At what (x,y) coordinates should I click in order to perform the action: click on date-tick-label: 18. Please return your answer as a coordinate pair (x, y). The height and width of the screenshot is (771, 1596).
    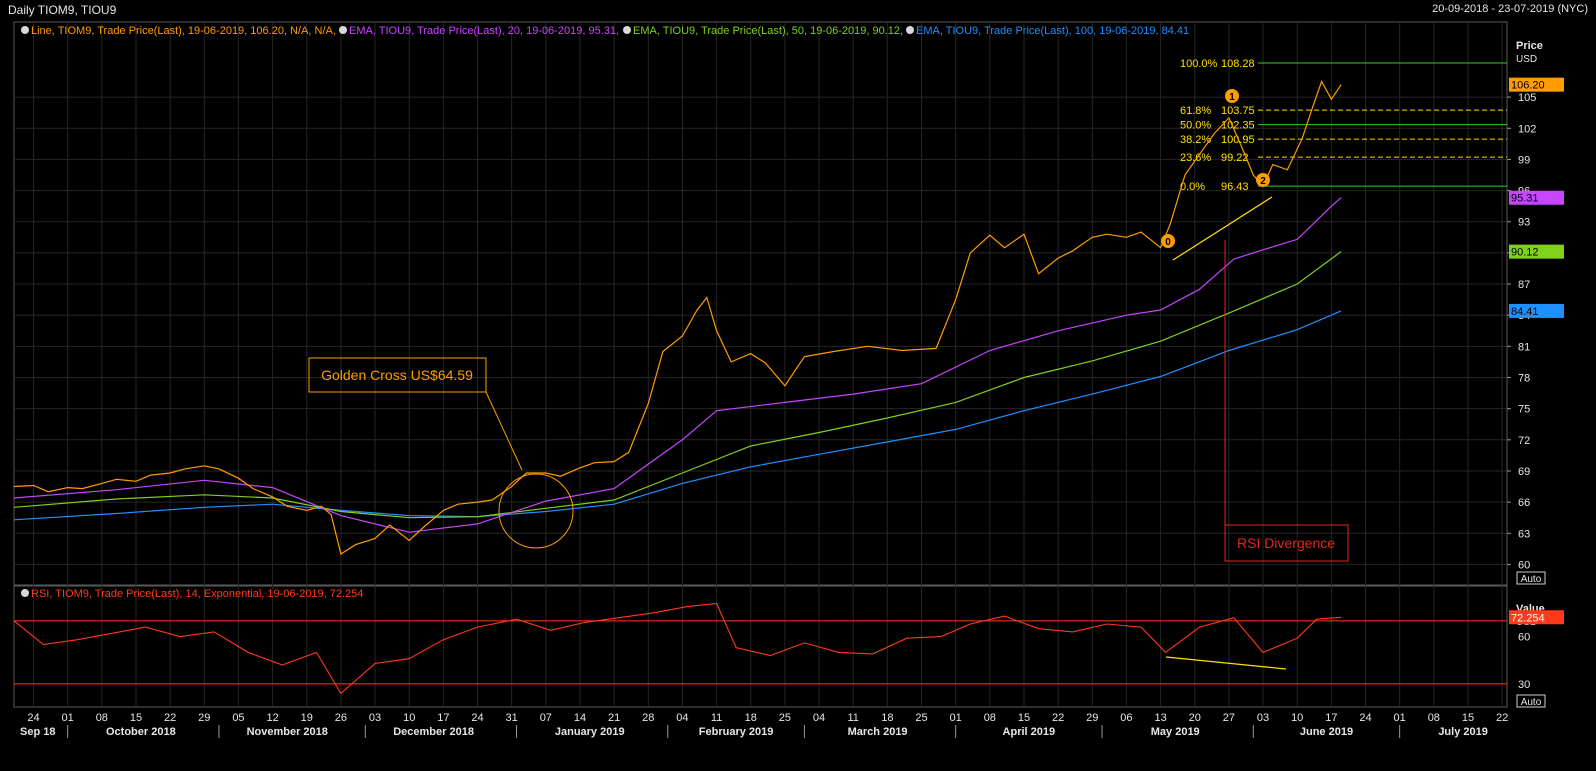
    Looking at the image, I should click on (751, 718).